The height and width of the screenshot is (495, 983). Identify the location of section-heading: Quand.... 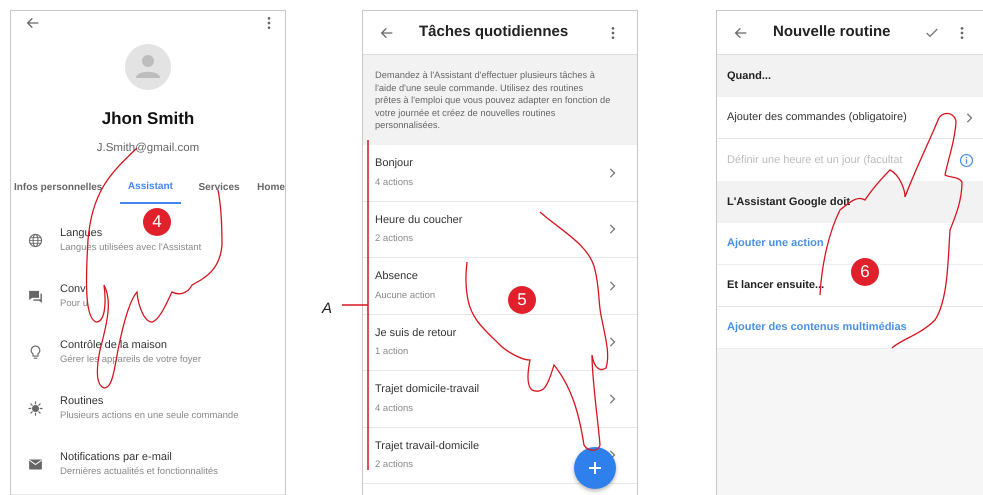
(749, 76).